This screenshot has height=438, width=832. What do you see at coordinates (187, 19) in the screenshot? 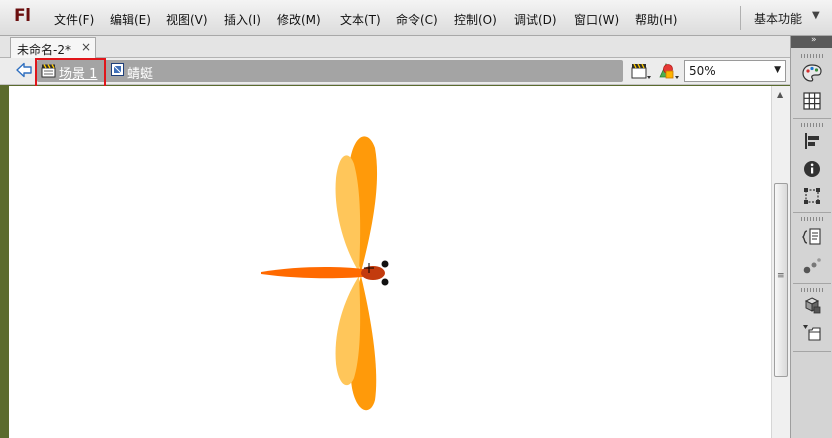
I see `menu-view: 视图(V)` at bounding box center [187, 19].